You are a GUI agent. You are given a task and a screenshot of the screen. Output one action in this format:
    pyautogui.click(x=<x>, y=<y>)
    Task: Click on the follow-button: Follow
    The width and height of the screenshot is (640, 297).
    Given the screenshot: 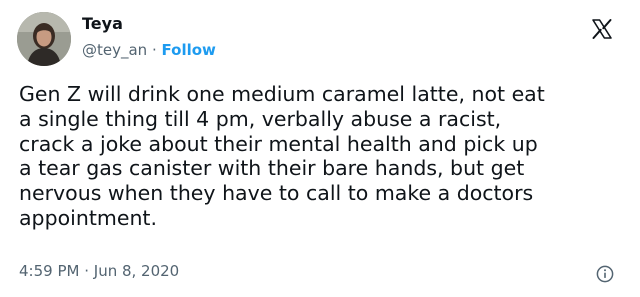 What is the action you would take?
    pyautogui.click(x=189, y=50)
    